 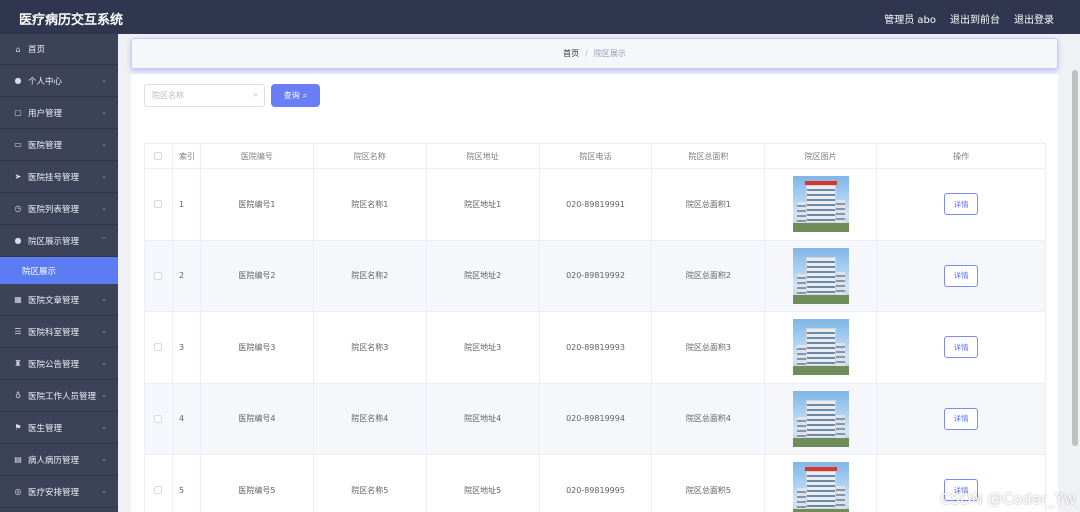 I want to click on query-button: 查询 ⌕, so click(x=295, y=95).